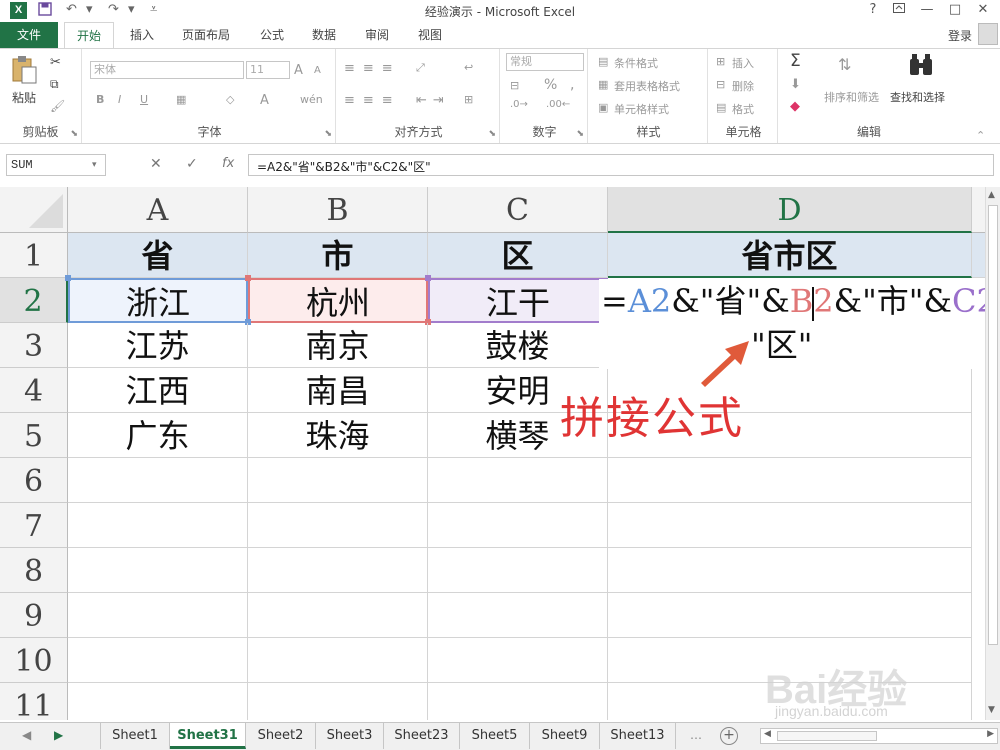 This screenshot has height=750, width=1000. Describe the element at coordinates (34, 615) in the screenshot. I see `row-header-9: 9` at that location.